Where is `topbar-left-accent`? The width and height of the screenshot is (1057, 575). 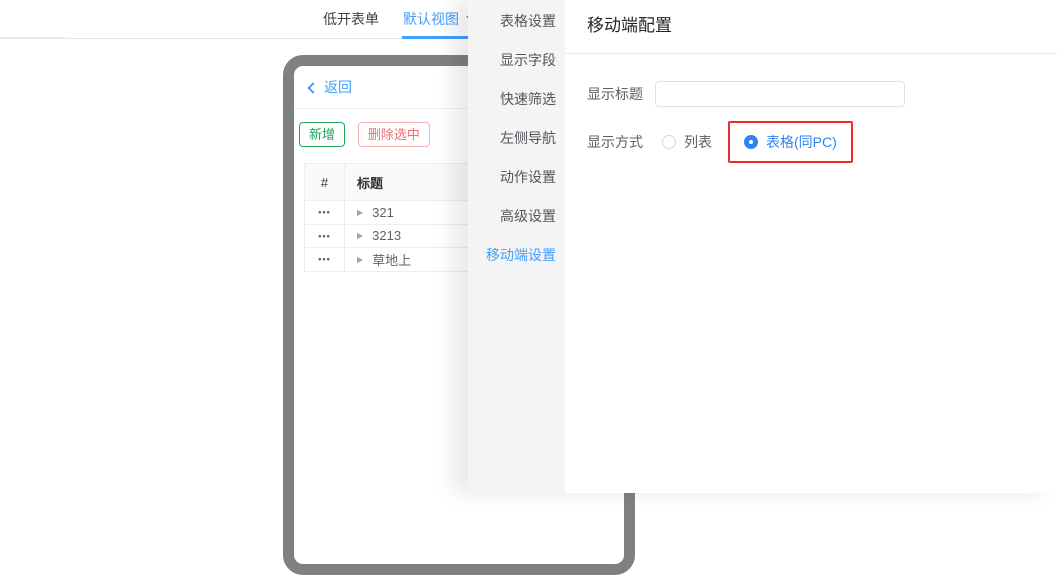 topbar-left-accent is located at coordinates (33, 38).